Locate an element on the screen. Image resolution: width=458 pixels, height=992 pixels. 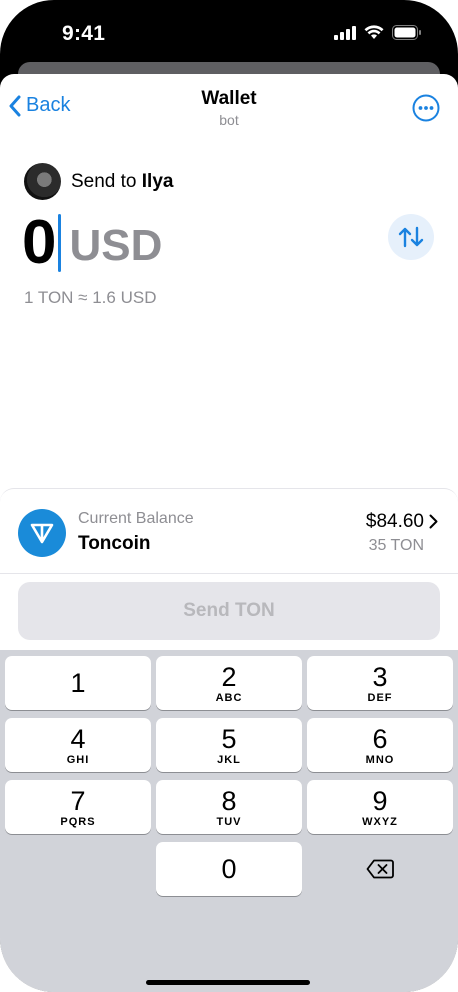
key-digit: 8 is located at coordinates (229, 801).